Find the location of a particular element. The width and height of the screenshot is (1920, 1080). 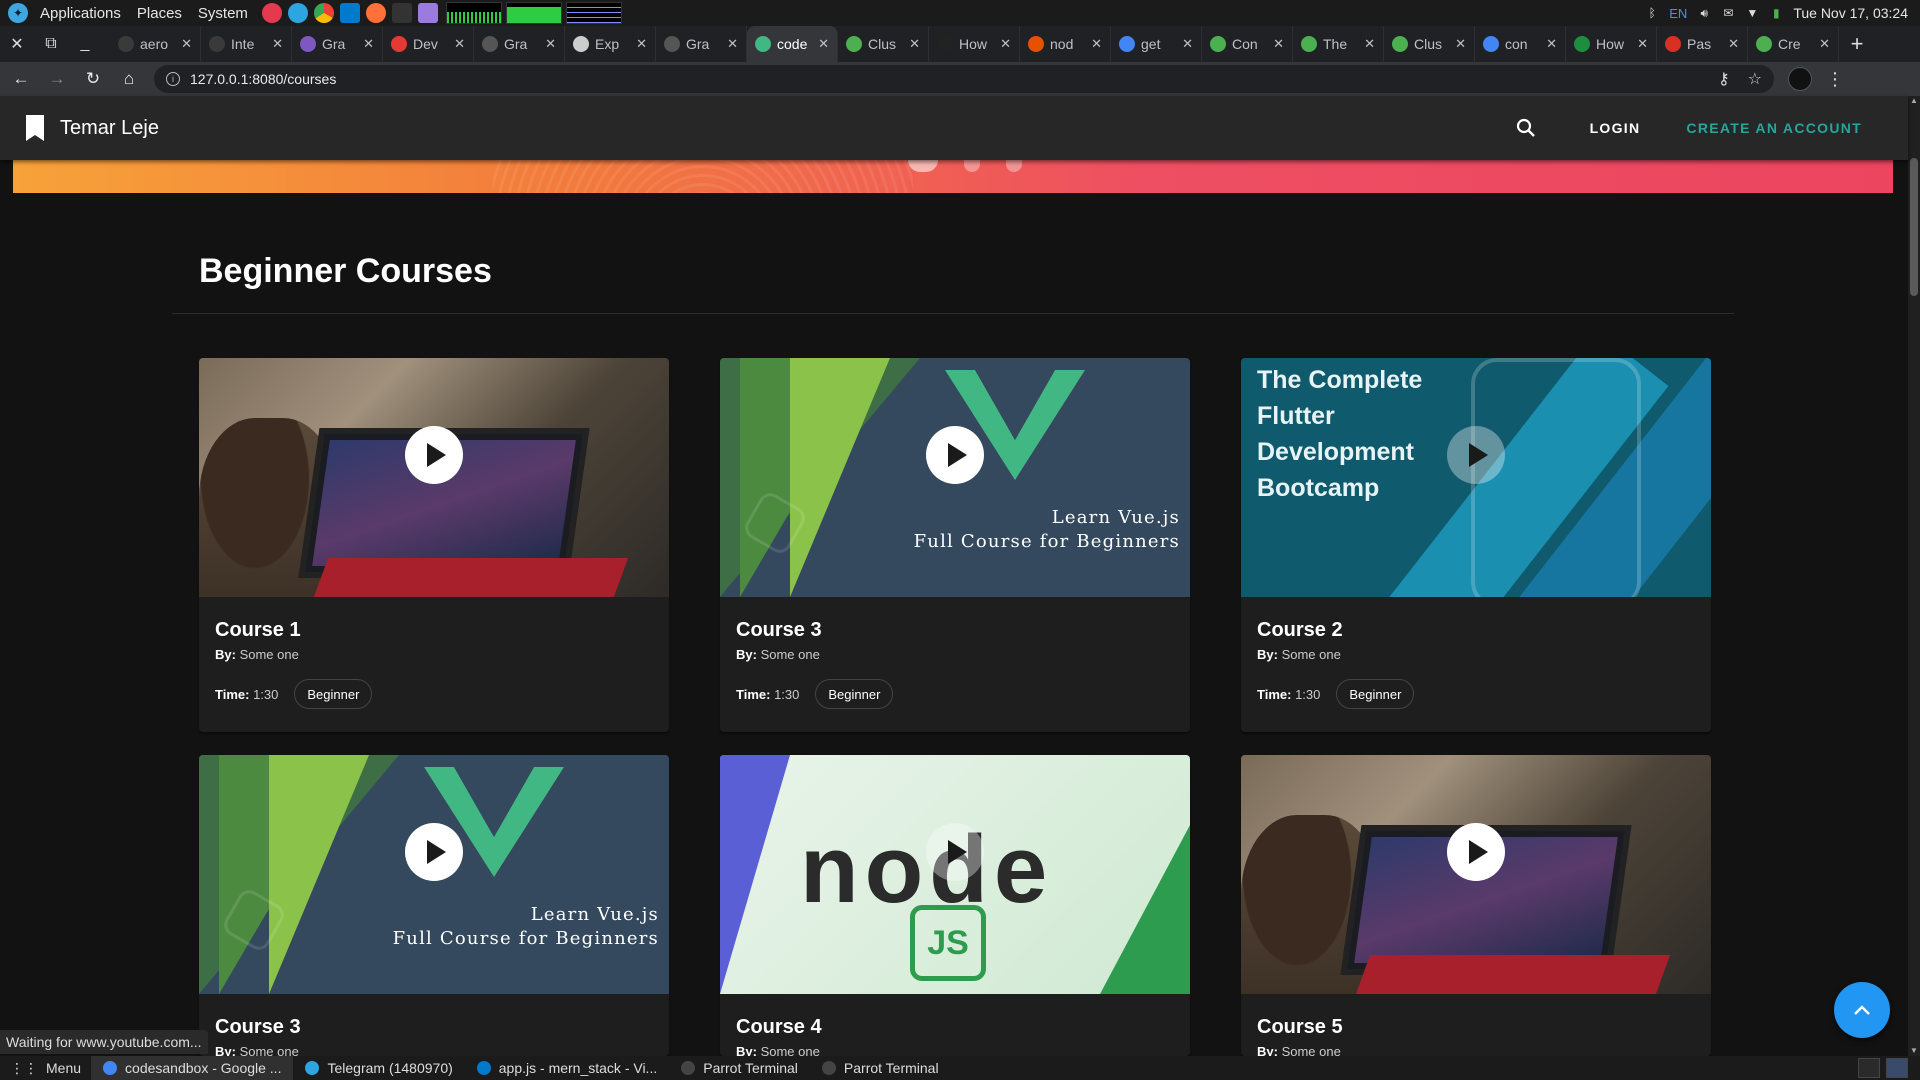

telegram-launcher-icon is located at coordinates (297, 13).